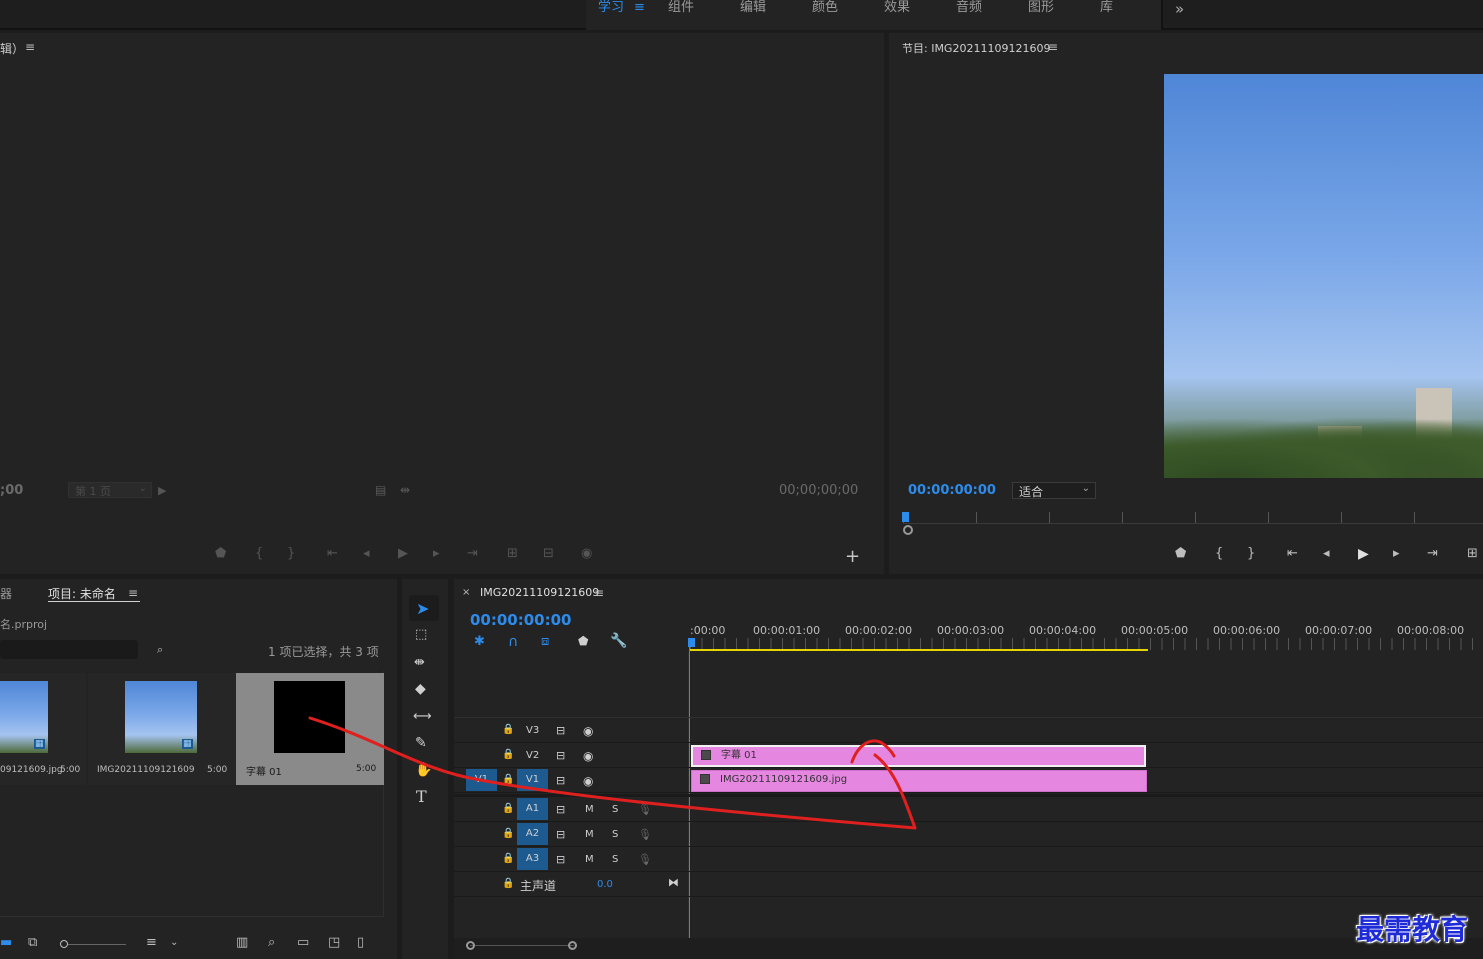 The width and height of the screenshot is (1483, 959). I want to click on annotation-arrow, so click(612, 773).